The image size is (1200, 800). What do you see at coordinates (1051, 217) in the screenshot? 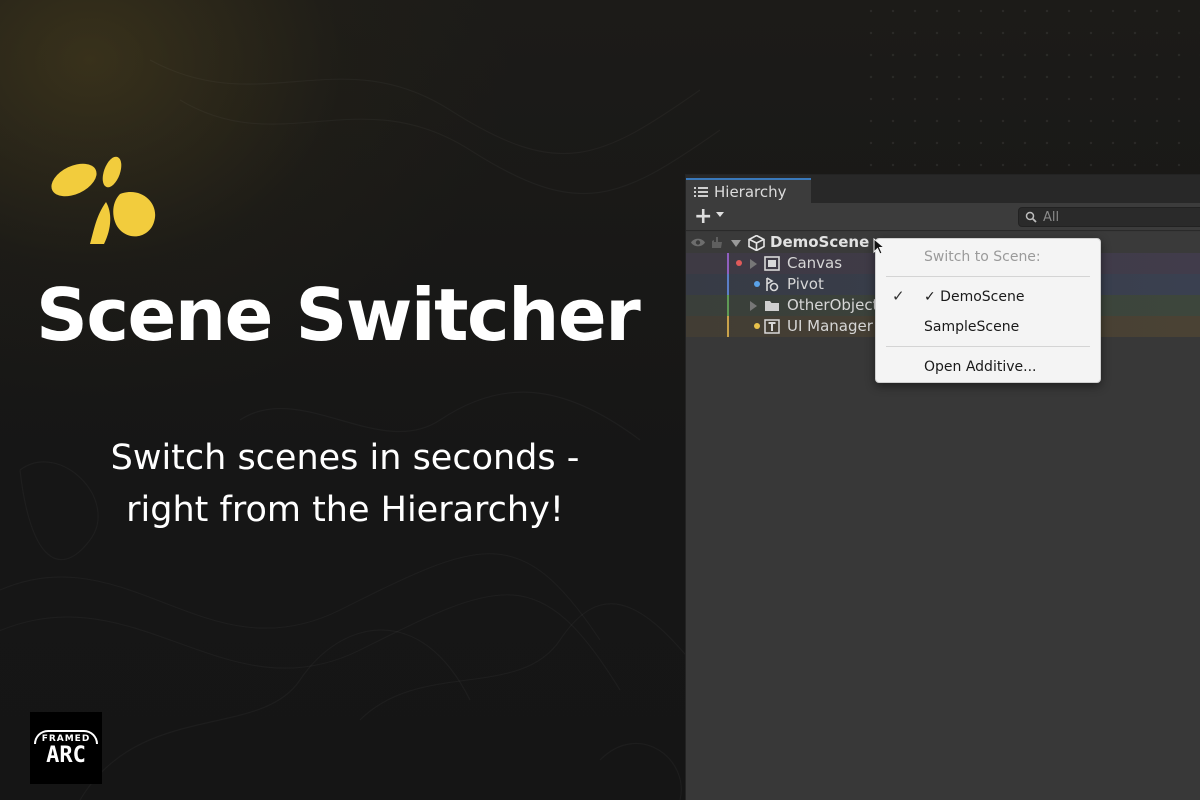
I see `search-placeholder: All` at bounding box center [1051, 217].